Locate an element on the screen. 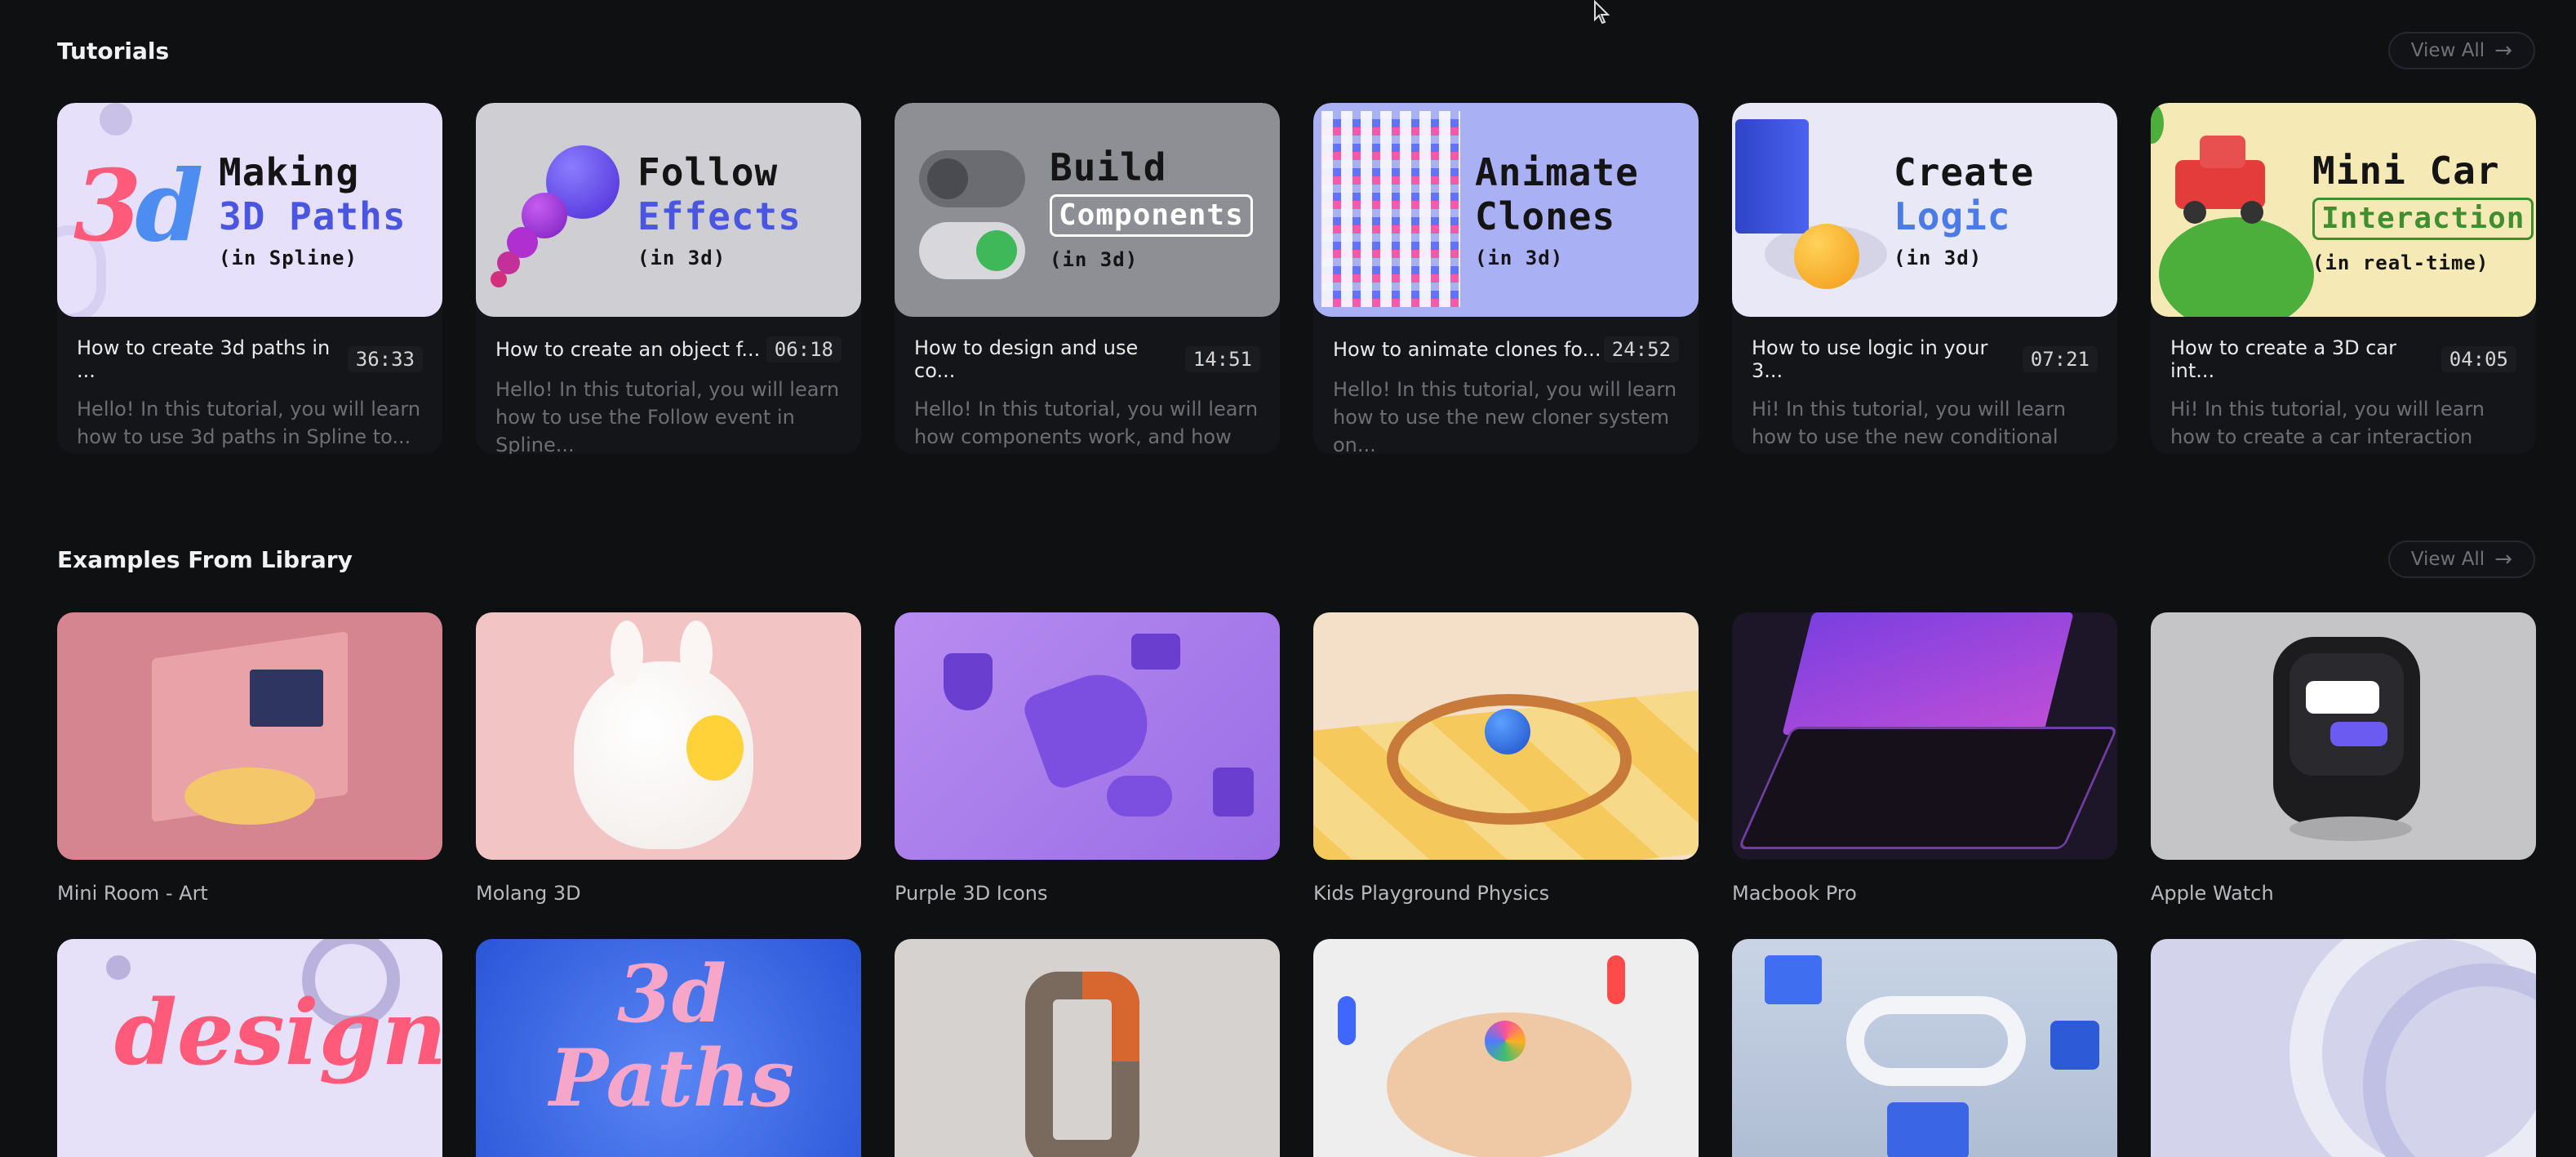 The image size is (2576, 1157). library-view-all-button: View All → is located at coordinates (2461, 559).